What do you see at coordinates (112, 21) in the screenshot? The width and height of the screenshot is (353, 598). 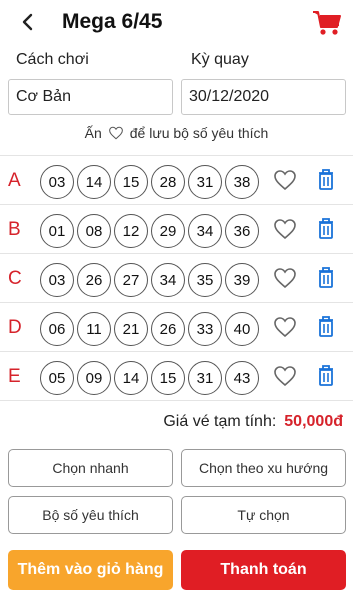 I see `page-title: Mega 6/45` at bounding box center [112, 21].